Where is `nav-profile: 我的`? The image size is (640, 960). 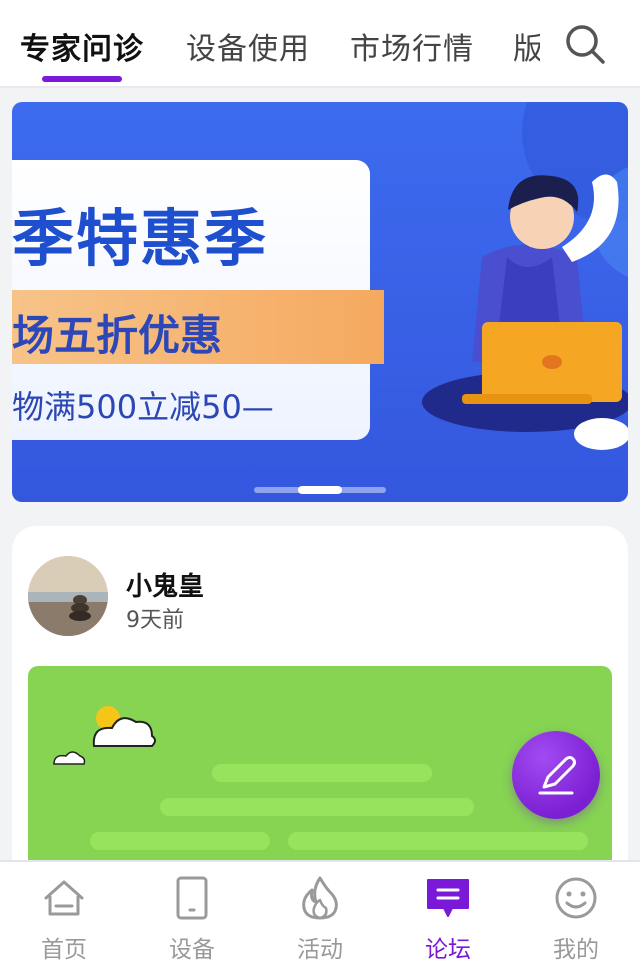 nav-profile: 我的 is located at coordinates (576, 911).